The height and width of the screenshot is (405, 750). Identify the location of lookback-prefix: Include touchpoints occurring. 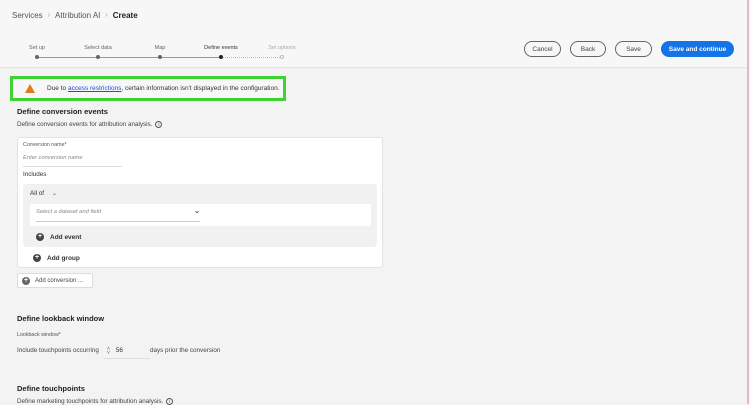
(58, 350).